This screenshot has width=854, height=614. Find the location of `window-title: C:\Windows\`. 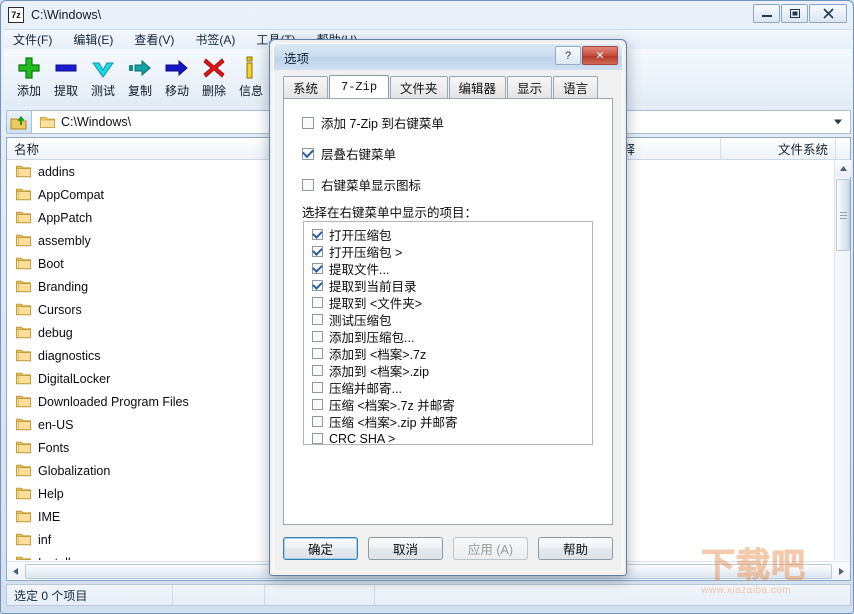

window-title: C:\Windows\ is located at coordinates (66, 14).